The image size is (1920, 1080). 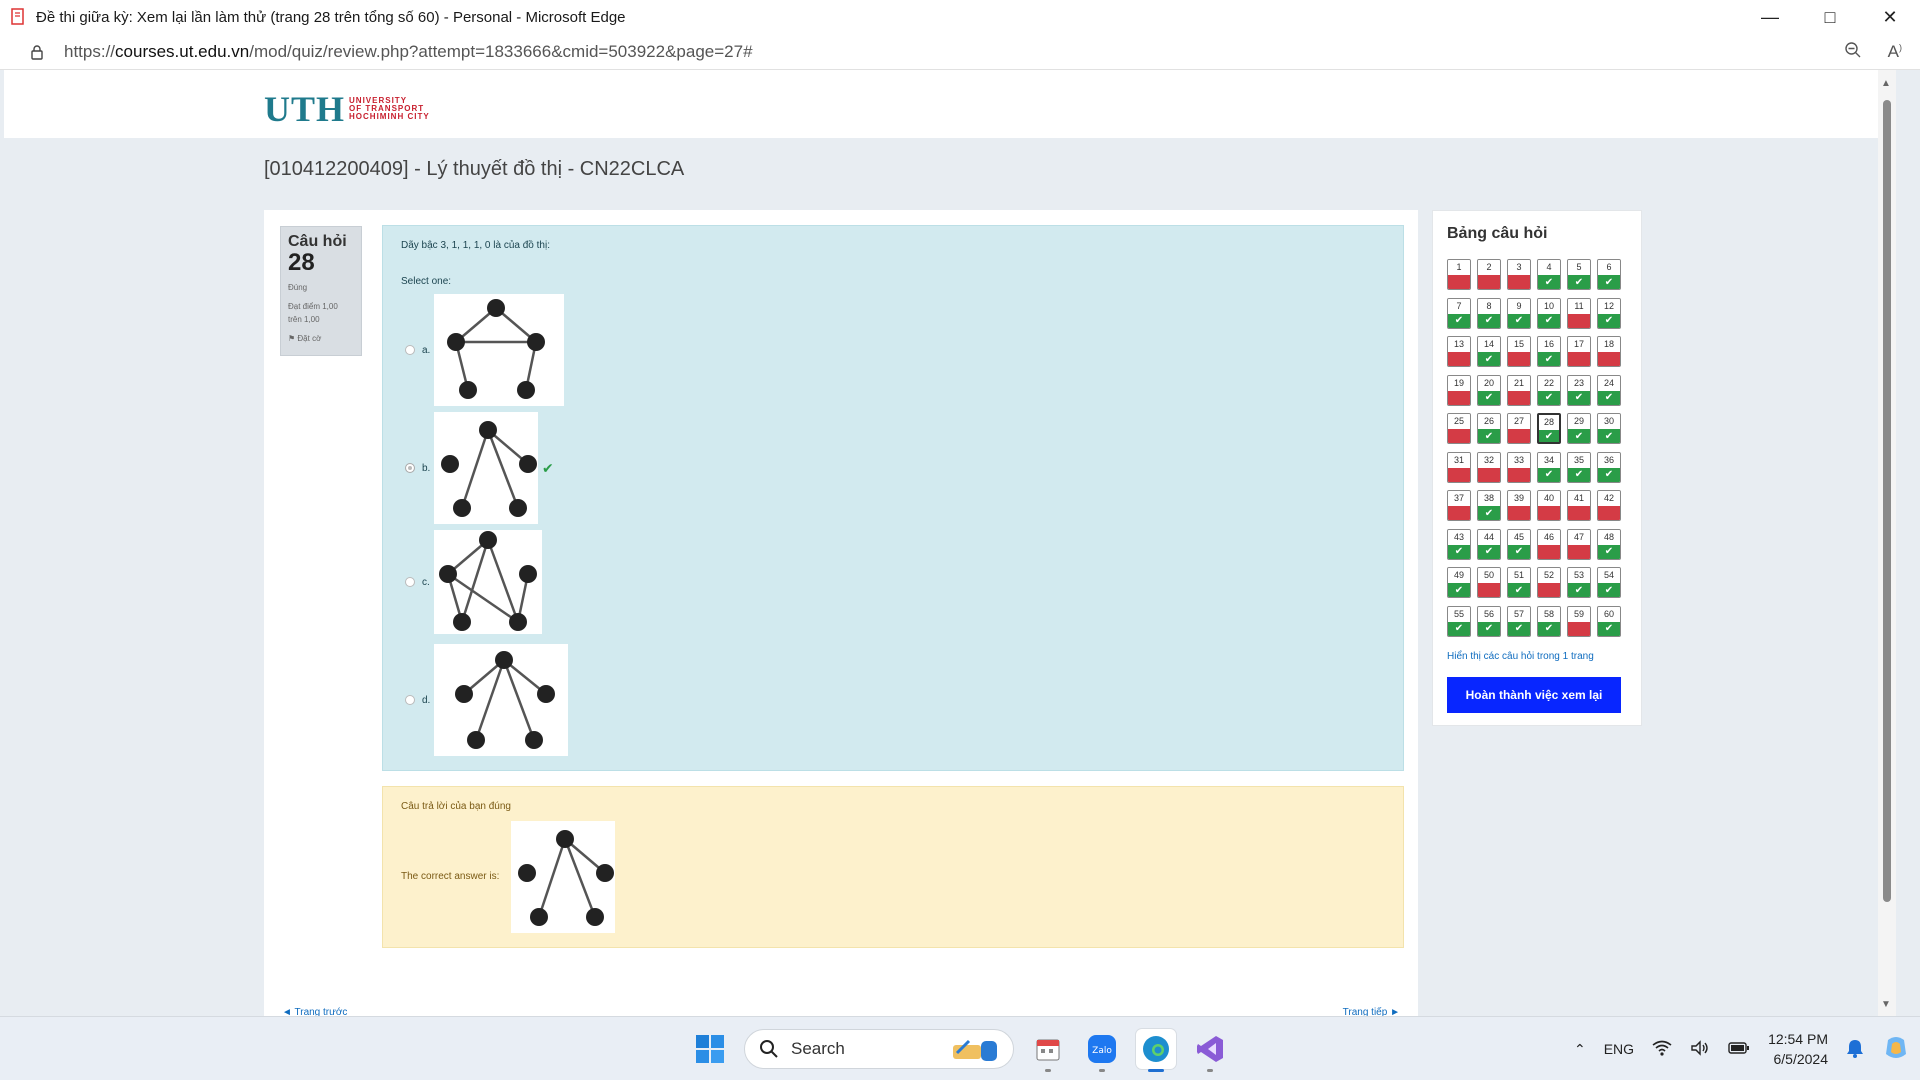 What do you see at coordinates (1830, 17) in the screenshot?
I see `maximize-button: □` at bounding box center [1830, 17].